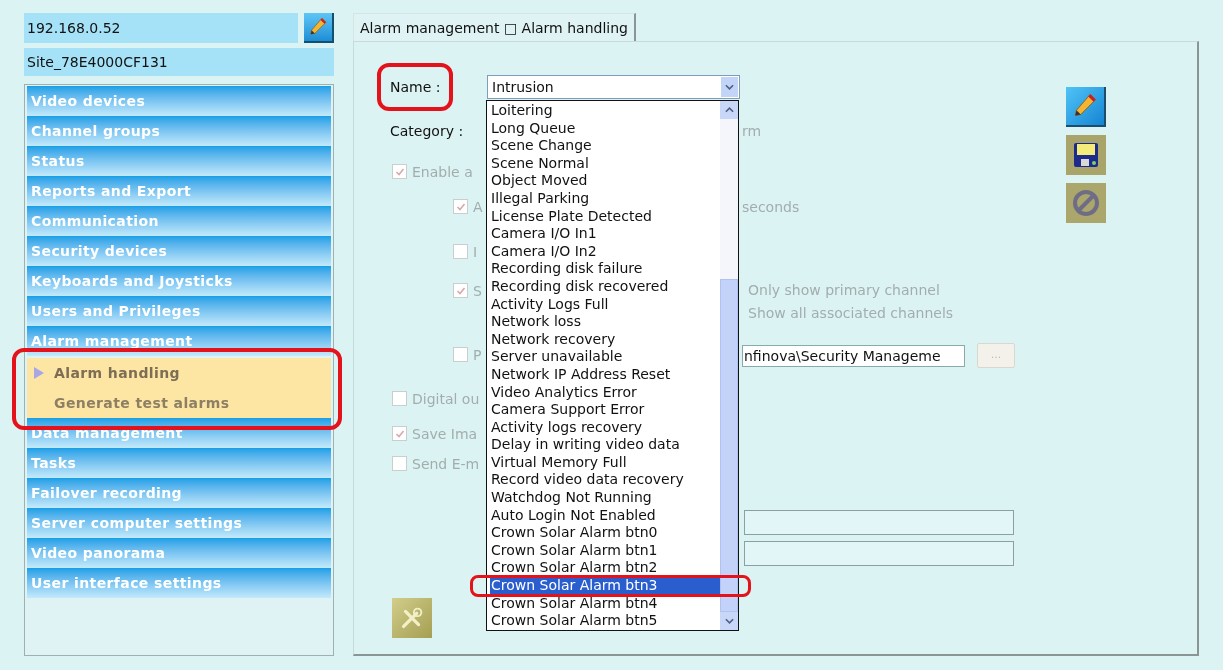 Image resolution: width=1223 pixels, height=670 pixels. What do you see at coordinates (771, 206) in the screenshot?
I see `seconds-label: seconds` at bounding box center [771, 206].